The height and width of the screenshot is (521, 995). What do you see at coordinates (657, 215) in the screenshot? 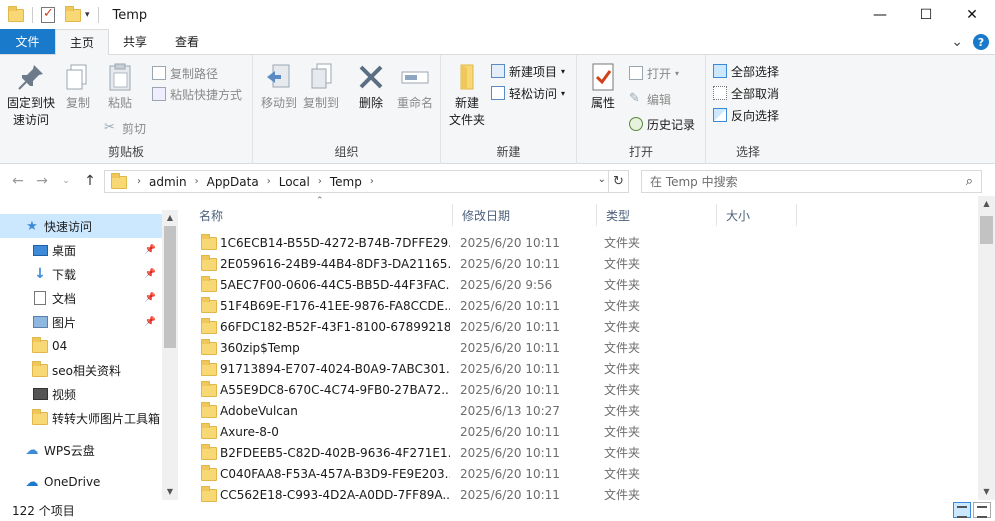
I see `column-type: 类型` at bounding box center [657, 215].